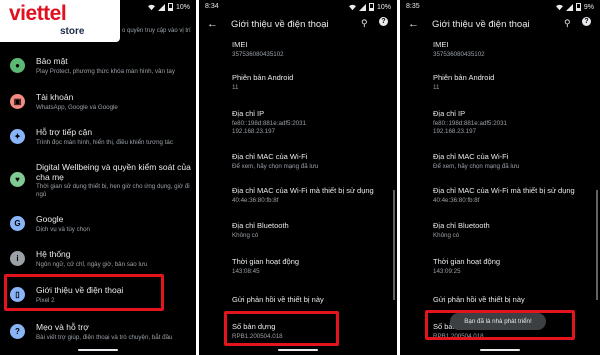 This screenshot has height=355, width=600. What do you see at coordinates (312, 266) in the screenshot?
I see `info-row-uptime: Thời gian hoạt động 143:08:45` at bounding box center [312, 266].